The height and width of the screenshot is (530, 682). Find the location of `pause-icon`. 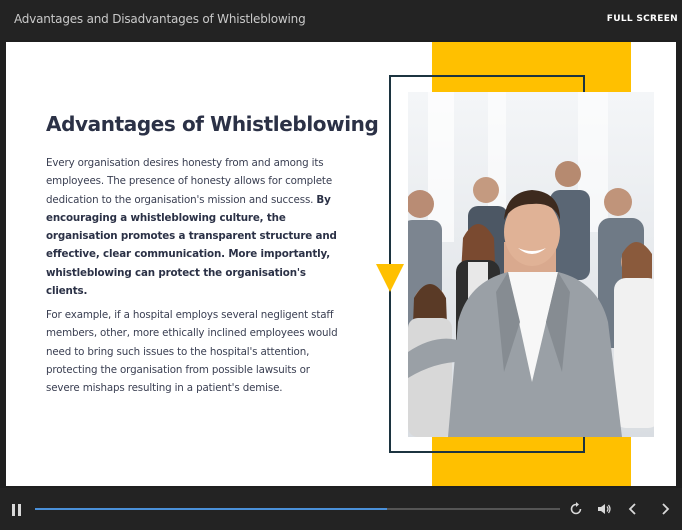

pause-icon is located at coordinates (17, 510).